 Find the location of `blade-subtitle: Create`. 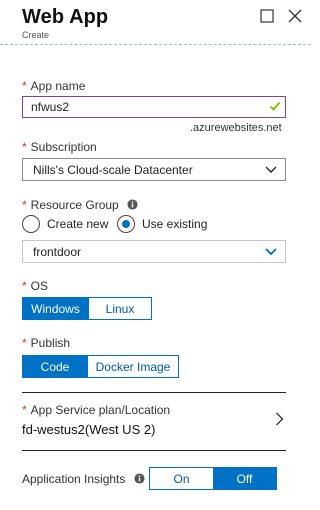

blade-subtitle: Create is located at coordinates (36, 35).